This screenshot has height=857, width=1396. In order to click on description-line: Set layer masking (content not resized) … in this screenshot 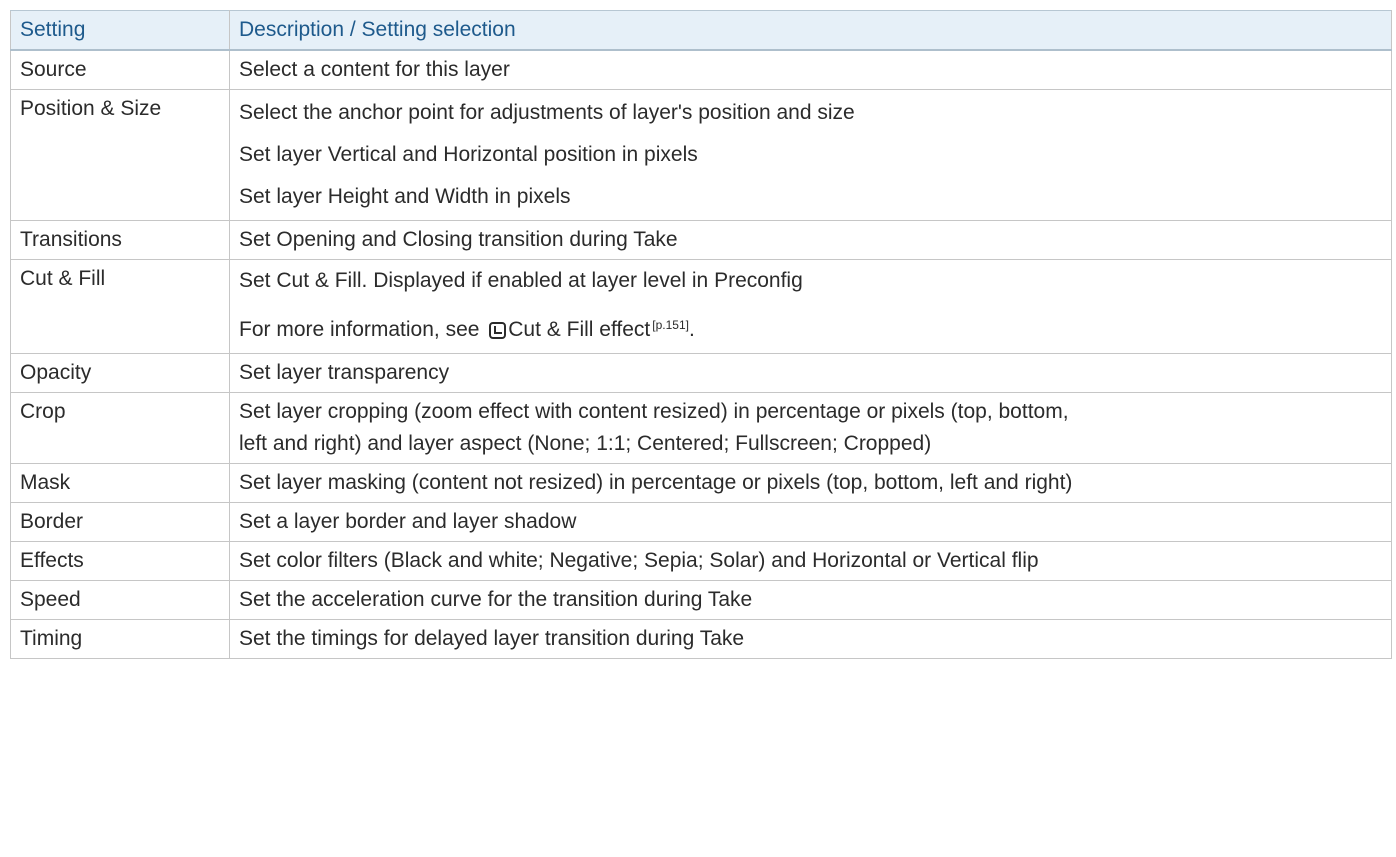, I will do `click(656, 482)`.